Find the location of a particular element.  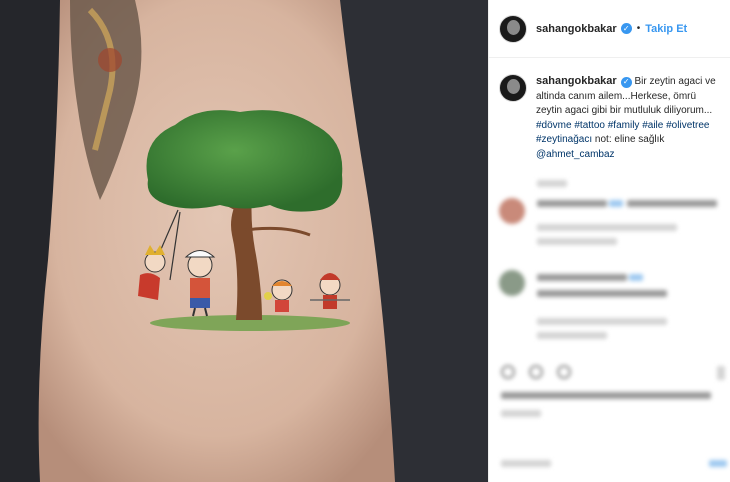

caption-username: sahangokbakar is located at coordinates (576, 81).